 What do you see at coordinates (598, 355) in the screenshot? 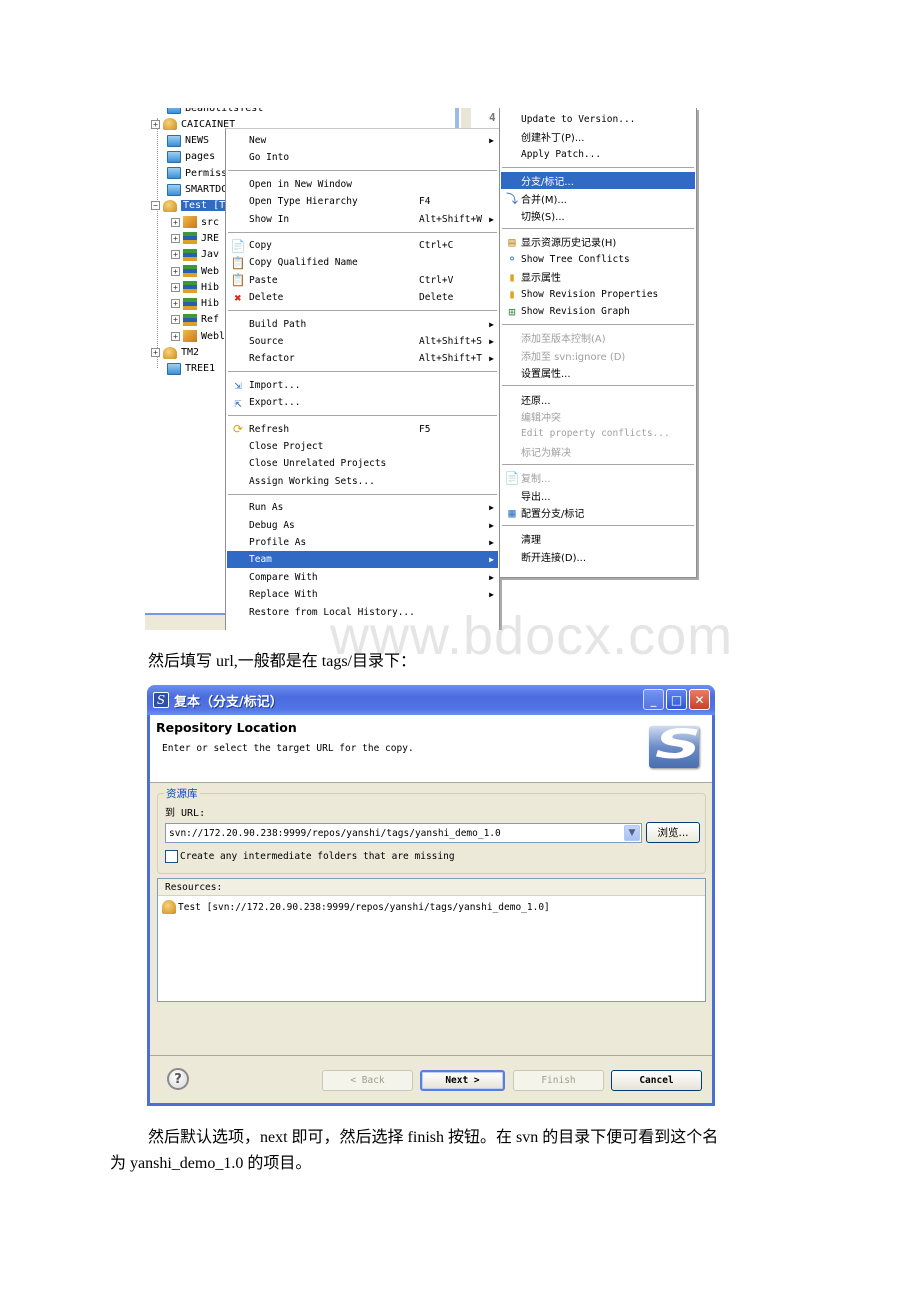
I see `menu-item-添加至-svn-ignore-d: 添加至 svn:ignore (D)` at bounding box center [598, 355].